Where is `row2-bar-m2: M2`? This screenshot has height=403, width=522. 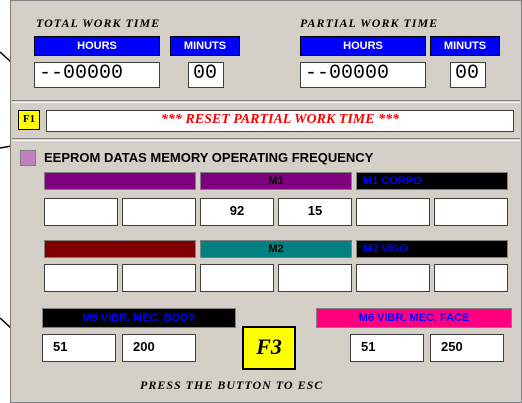
row2-bar-m2: M2 is located at coordinates (276, 249).